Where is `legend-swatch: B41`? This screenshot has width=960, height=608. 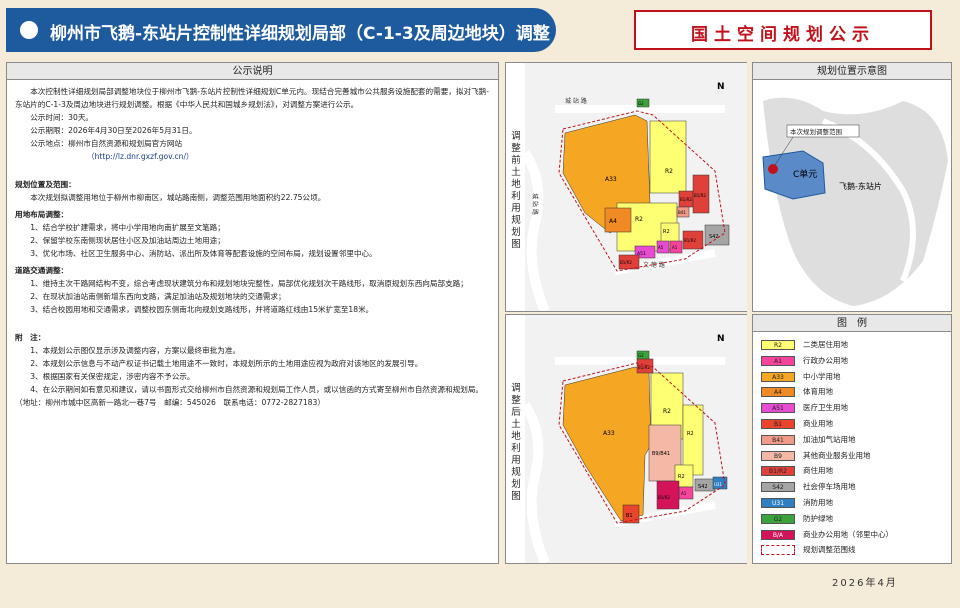
legend-swatch: B41 is located at coordinates (778, 439).